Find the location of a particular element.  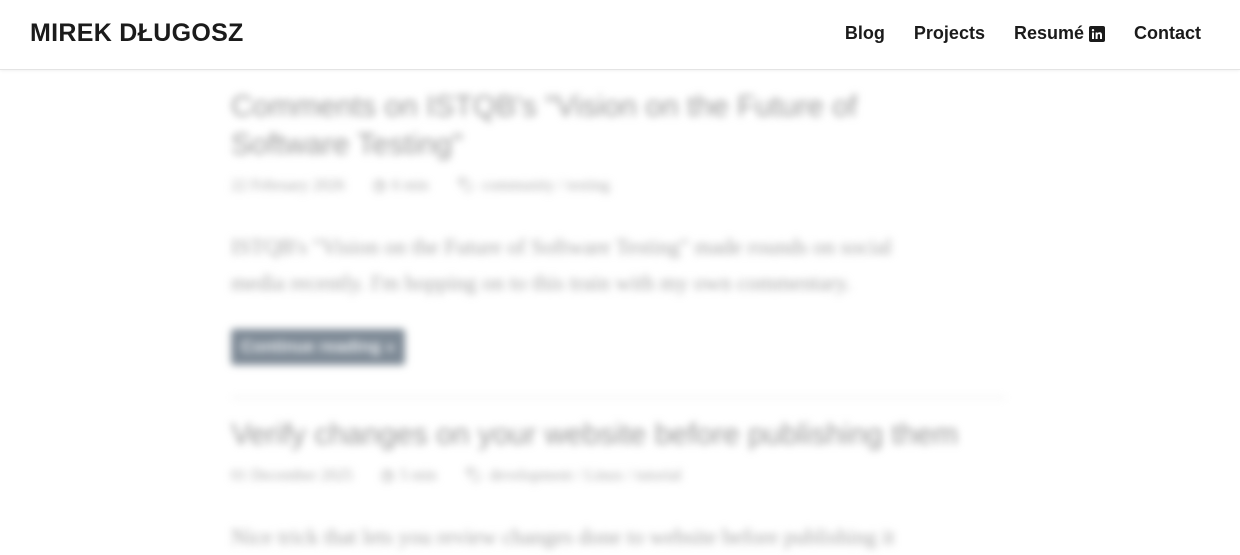

nav-contact: Contact is located at coordinates (1167, 33).